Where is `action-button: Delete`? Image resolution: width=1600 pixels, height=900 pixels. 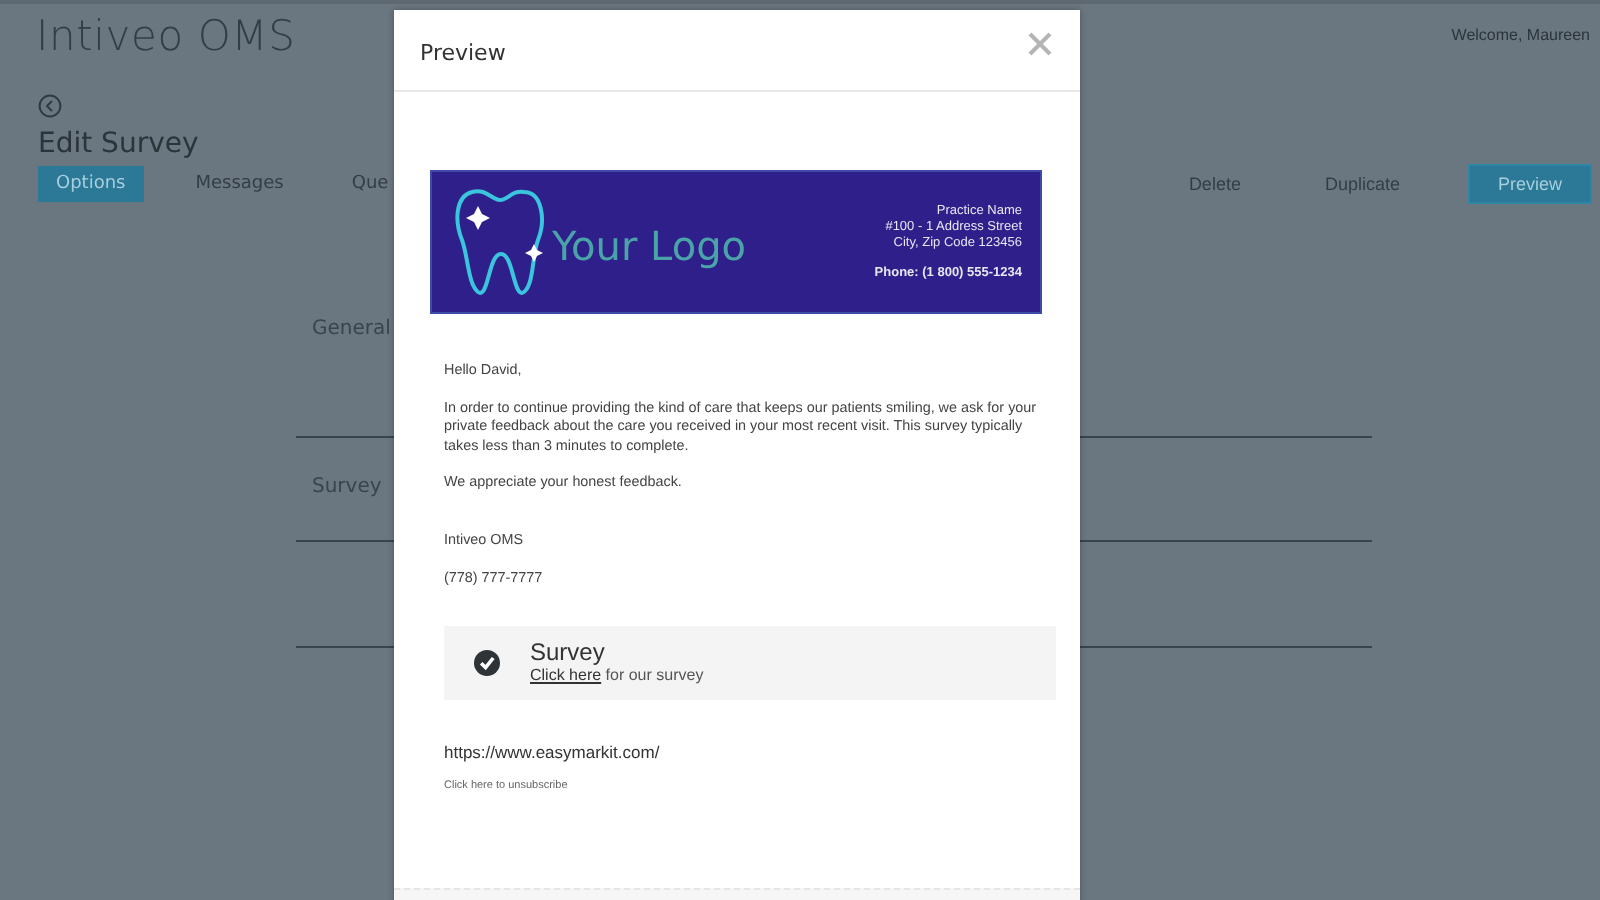 action-button: Delete is located at coordinates (1214, 184).